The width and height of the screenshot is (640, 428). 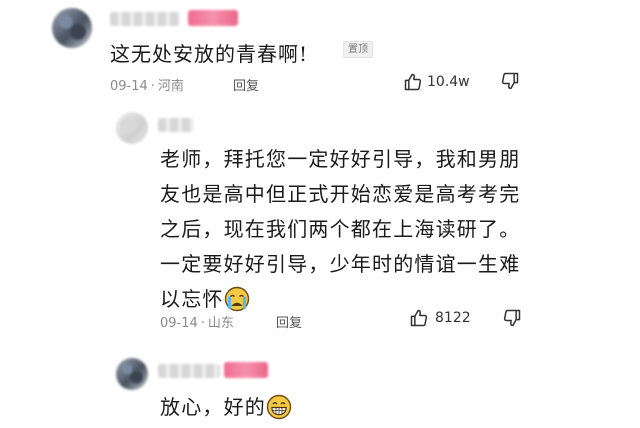 I want to click on comment-location: 山东, so click(x=220, y=323).